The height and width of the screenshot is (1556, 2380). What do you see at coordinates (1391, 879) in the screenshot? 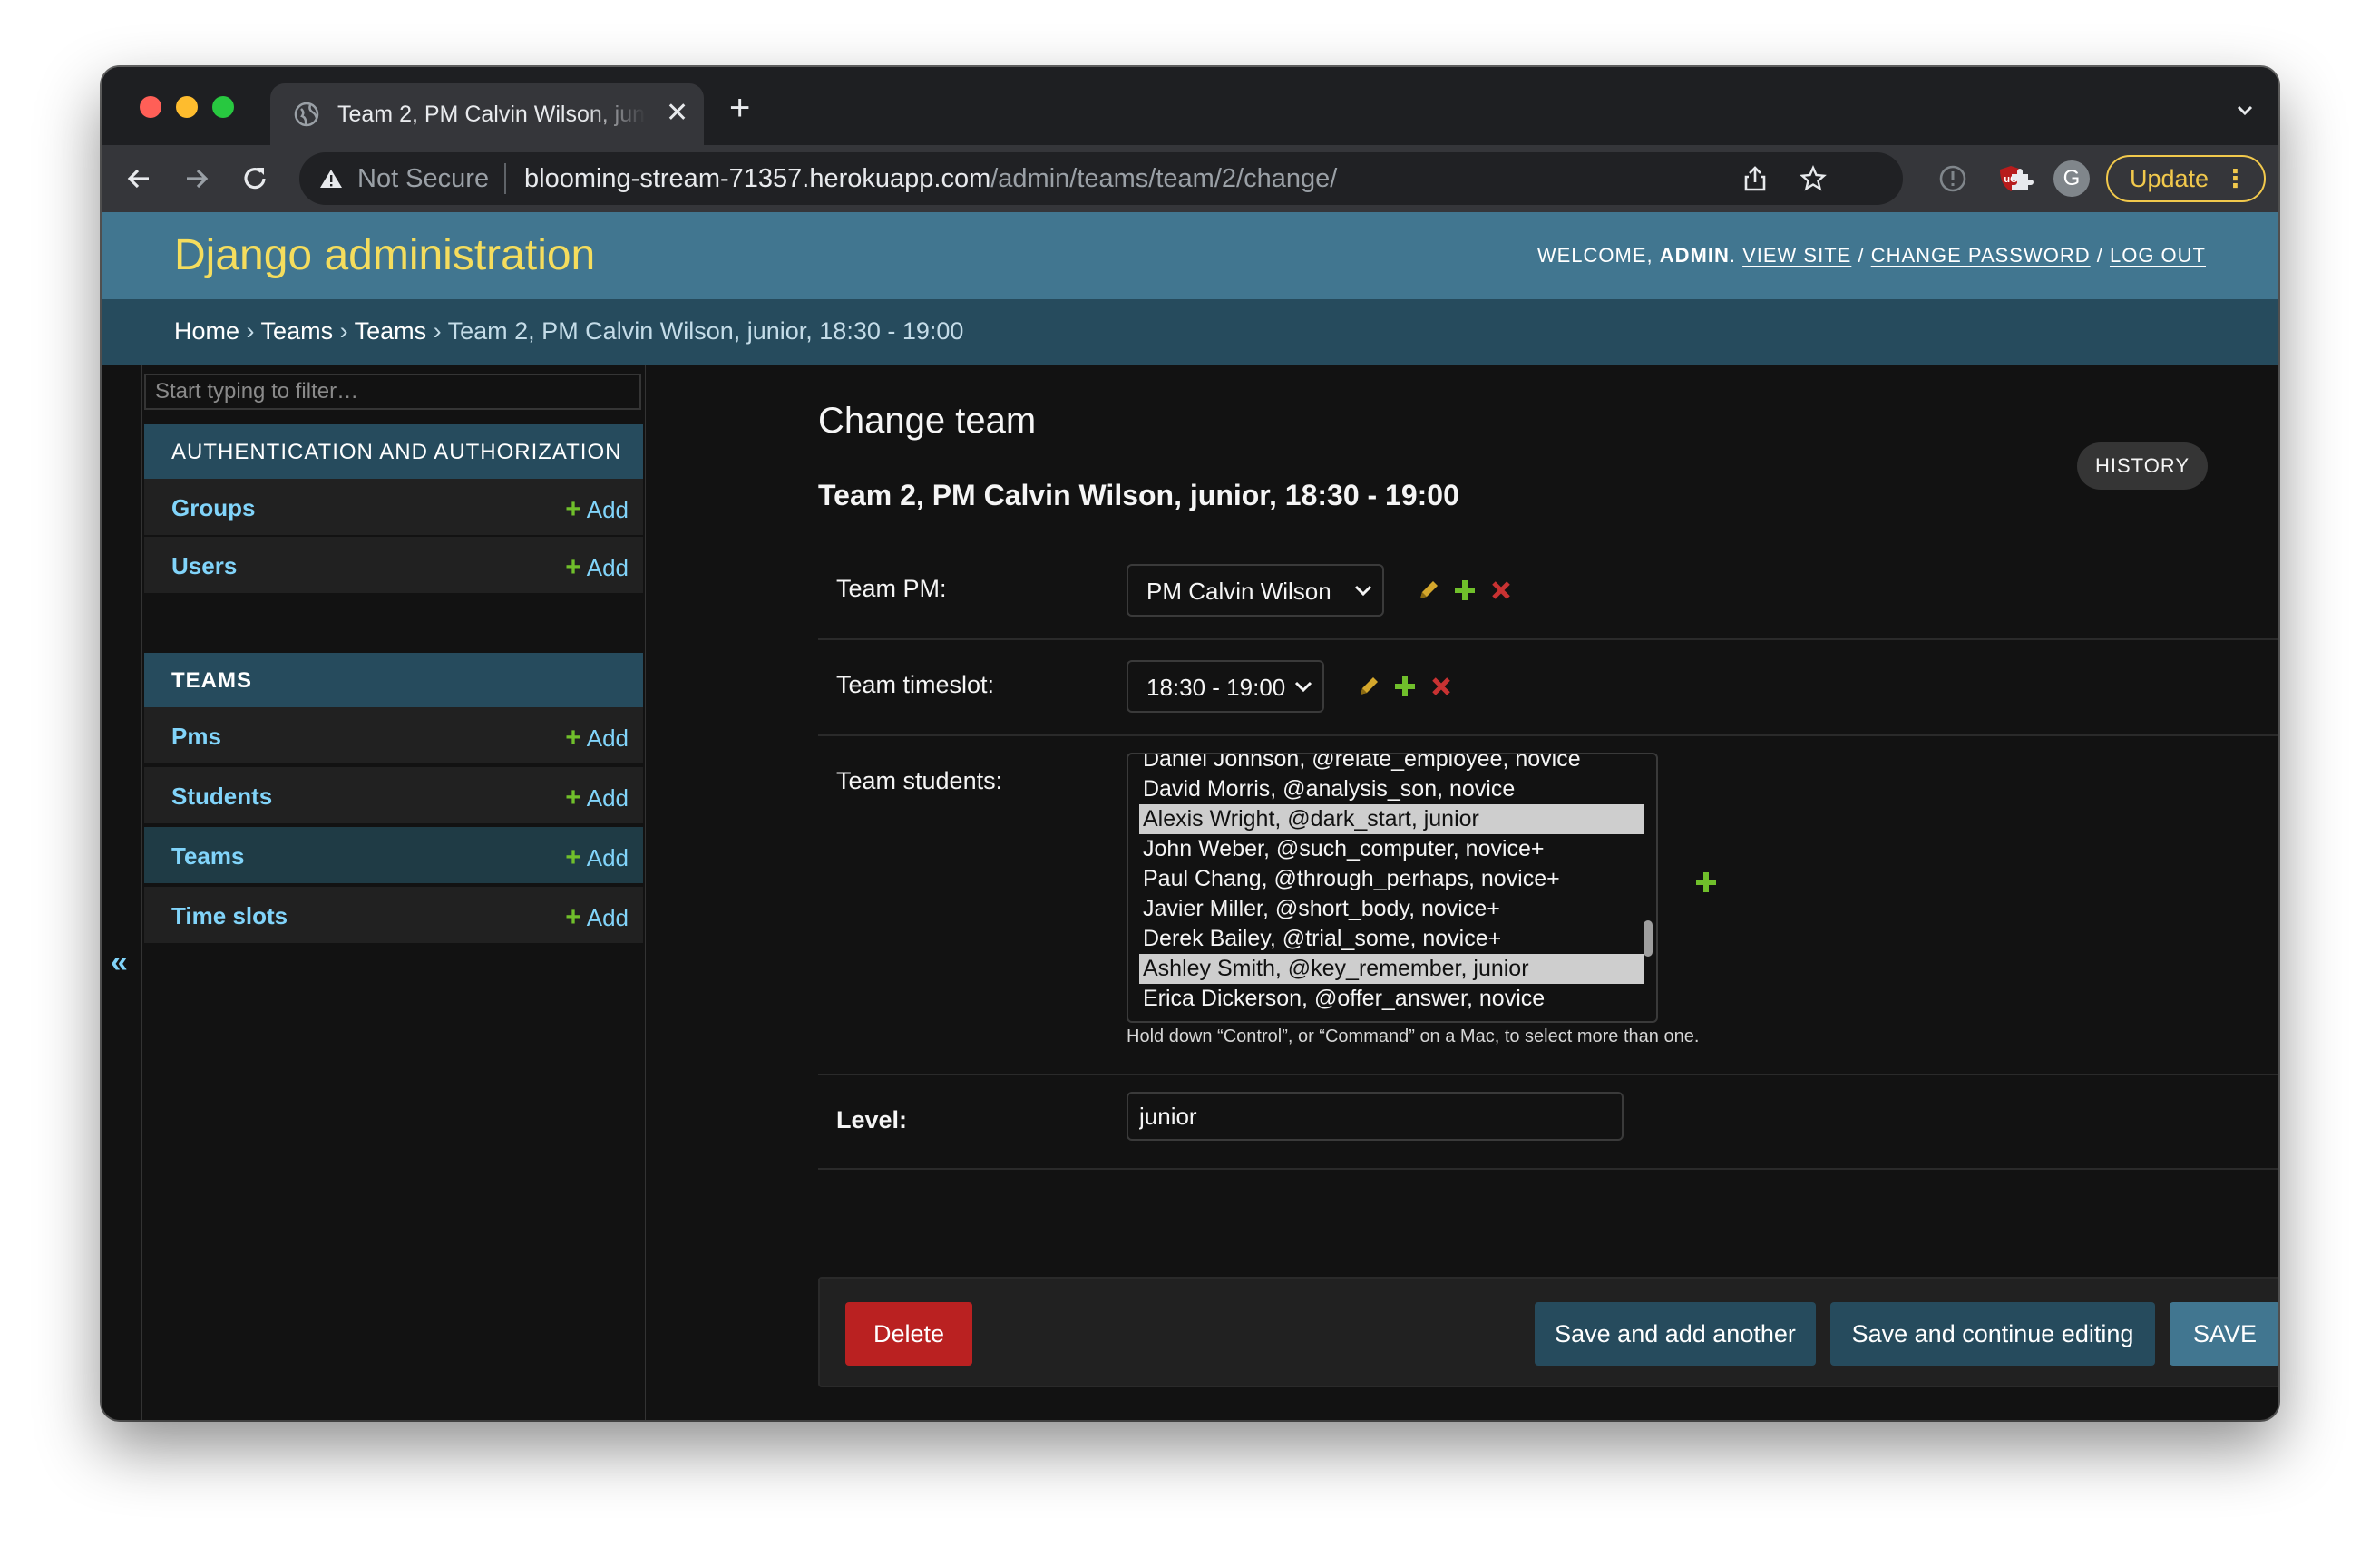
I see `student-option: Paul Chang, @through_perhaps, novice+` at bounding box center [1391, 879].